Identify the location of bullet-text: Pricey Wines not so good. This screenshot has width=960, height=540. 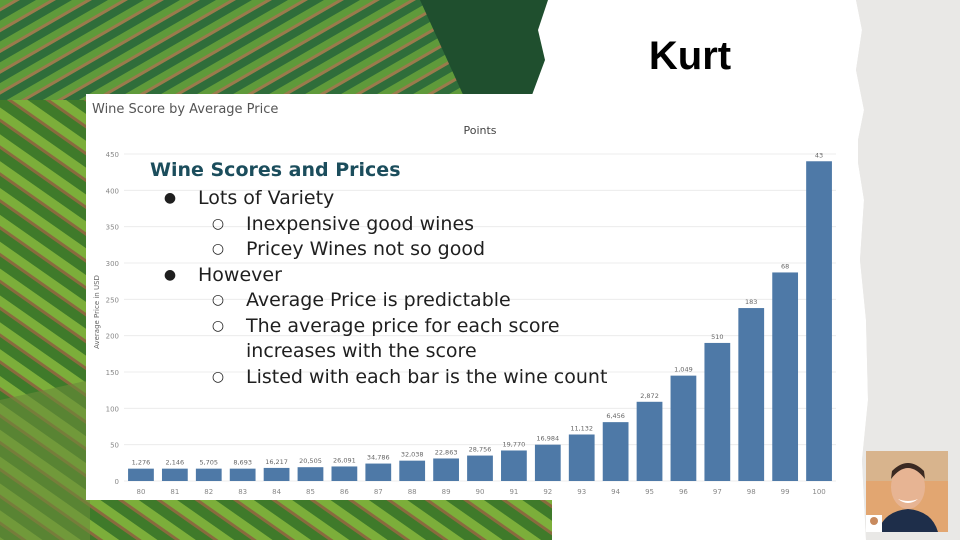
(366, 249).